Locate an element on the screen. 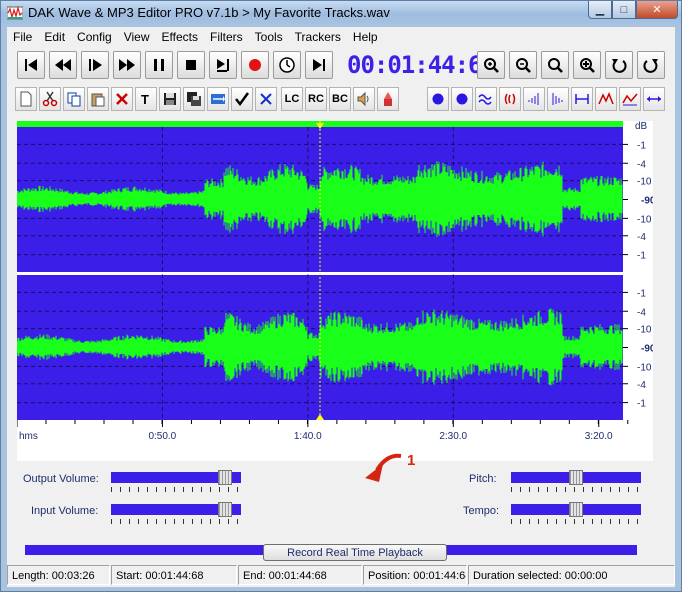 The width and height of the screenshot is (682, 592). menu-help: Help is located at coordinates (365, 37).